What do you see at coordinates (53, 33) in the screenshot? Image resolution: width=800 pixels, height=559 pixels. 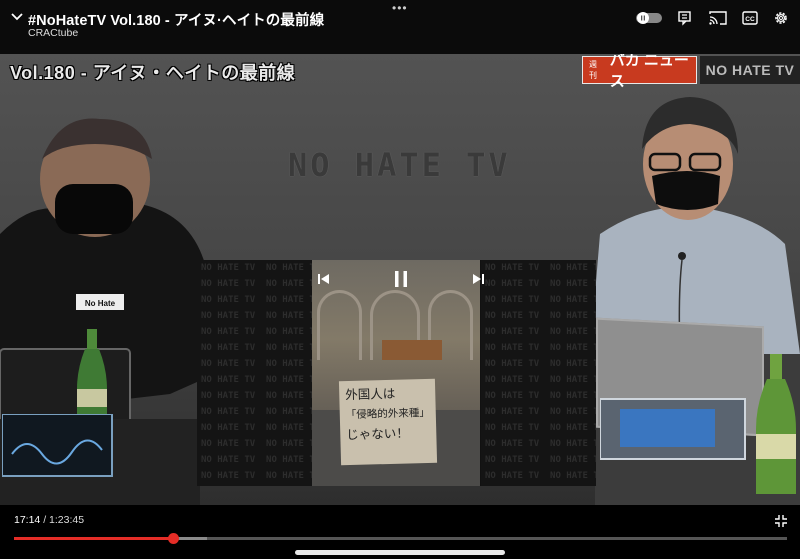 I see `channel-name: CRACtube` at bounding box center [53, 33].